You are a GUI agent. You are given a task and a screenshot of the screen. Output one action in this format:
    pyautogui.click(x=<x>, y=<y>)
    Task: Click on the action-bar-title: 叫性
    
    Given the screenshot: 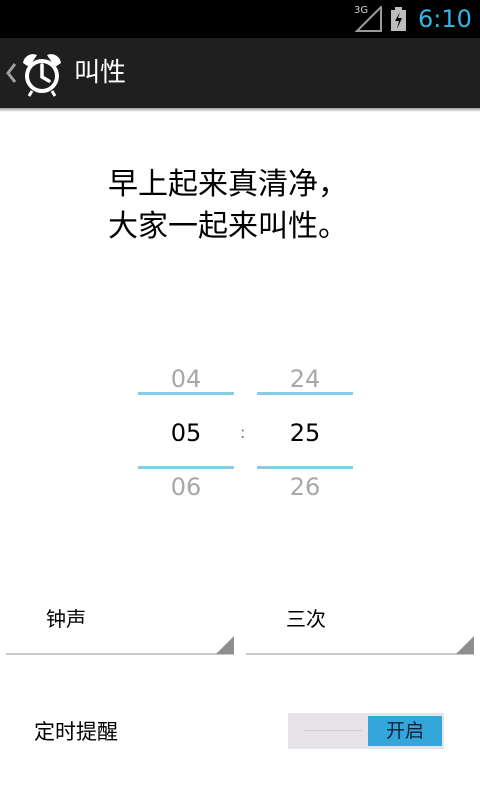 What is the action you would take?
    pyautogui.click(x=100, y=73)
    